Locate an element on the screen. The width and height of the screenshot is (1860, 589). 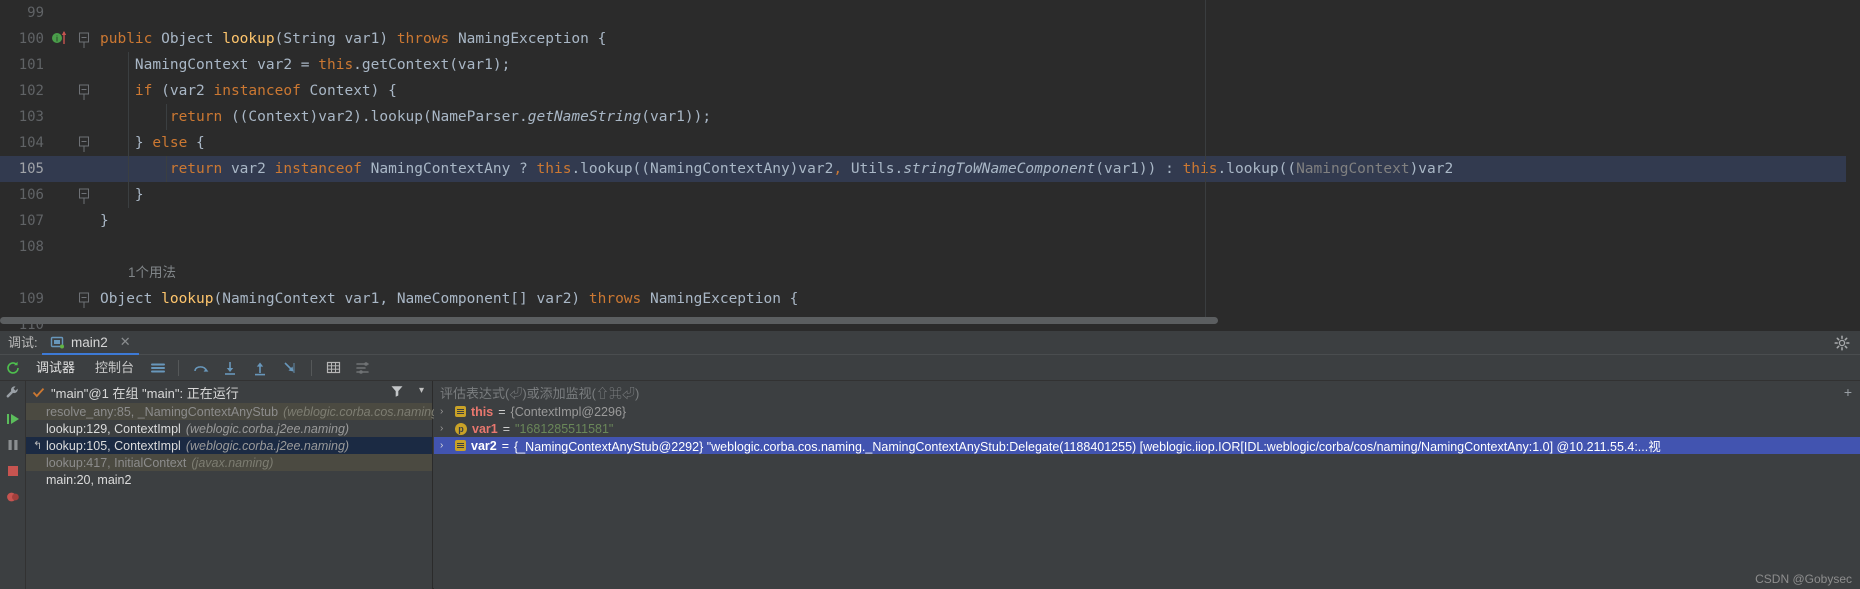
force-step-into-icon is located at coordinates (290, 368).